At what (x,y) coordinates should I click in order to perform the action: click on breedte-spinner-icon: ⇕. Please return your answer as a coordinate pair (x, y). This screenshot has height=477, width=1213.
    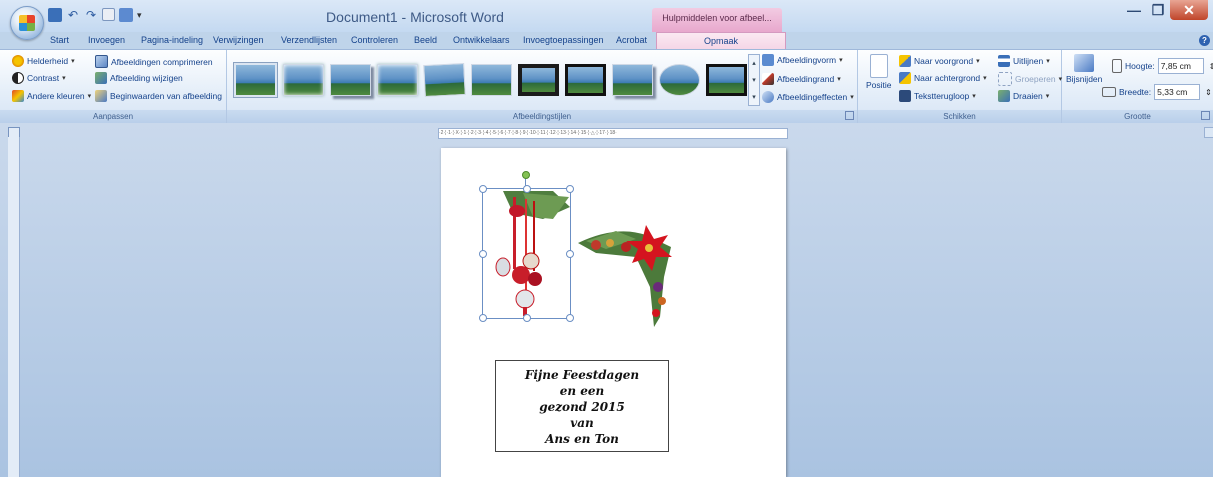
    Looking at the image, I should click on (1208, 92).